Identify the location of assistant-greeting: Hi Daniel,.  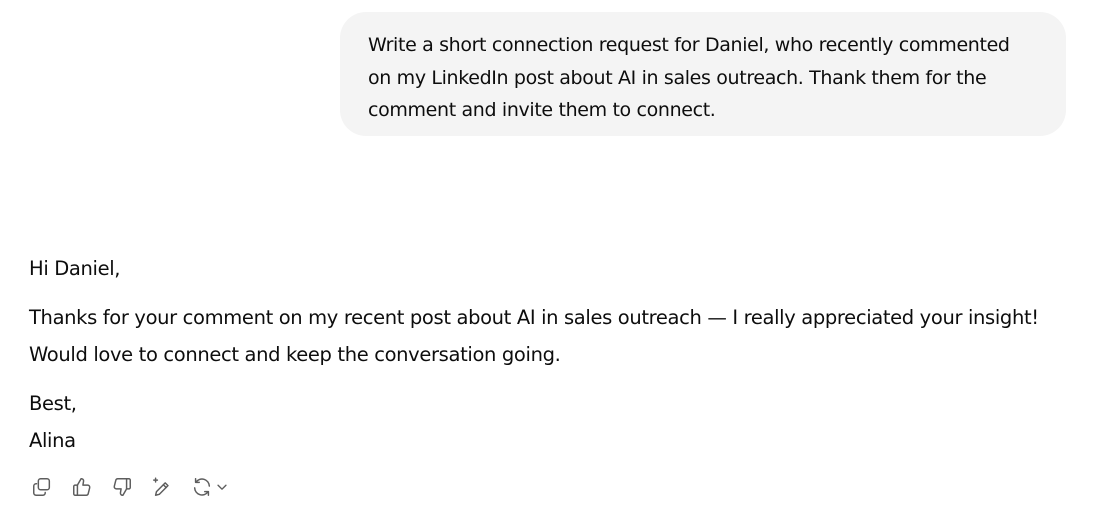
(75, 268).